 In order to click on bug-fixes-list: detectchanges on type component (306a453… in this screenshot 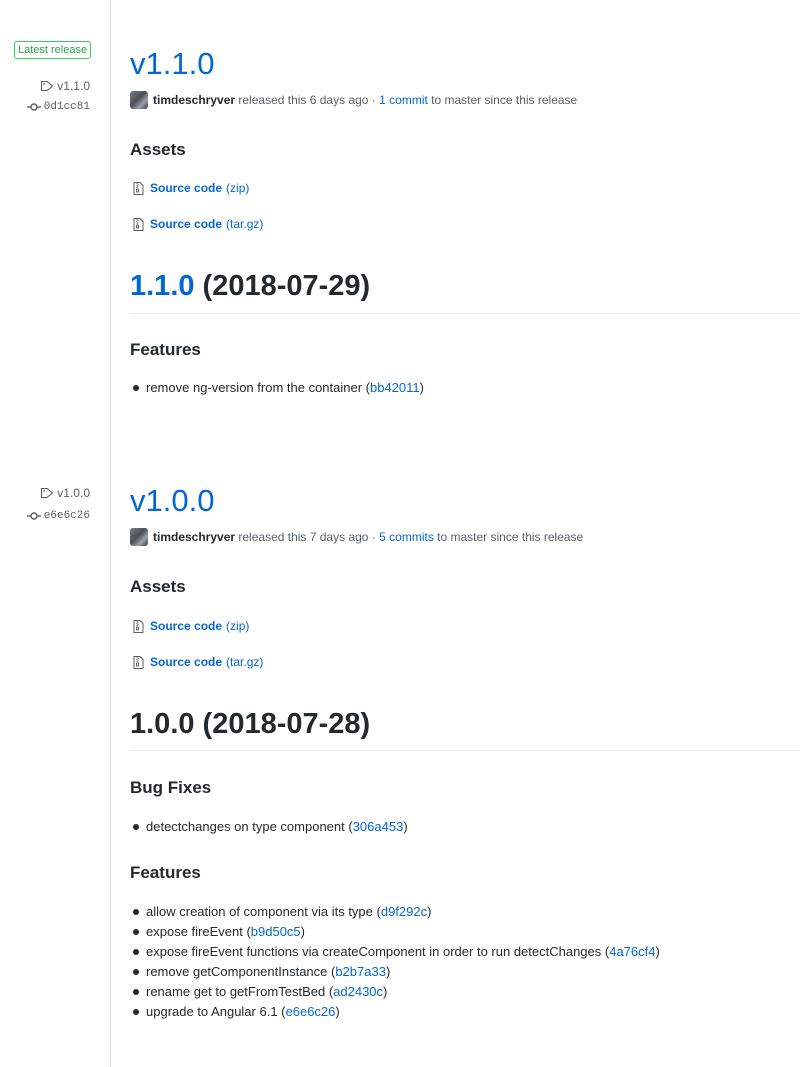, I will do `click(465, 827)`.